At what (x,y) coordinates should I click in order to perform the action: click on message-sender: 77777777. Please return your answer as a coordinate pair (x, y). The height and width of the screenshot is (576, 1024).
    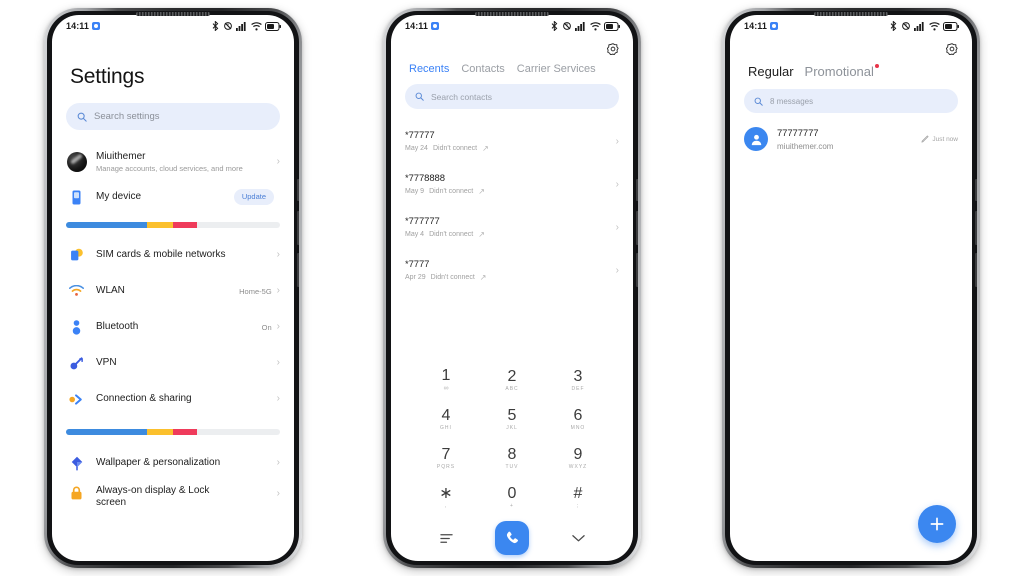
    Looking at the image, I should click on (798, 133).